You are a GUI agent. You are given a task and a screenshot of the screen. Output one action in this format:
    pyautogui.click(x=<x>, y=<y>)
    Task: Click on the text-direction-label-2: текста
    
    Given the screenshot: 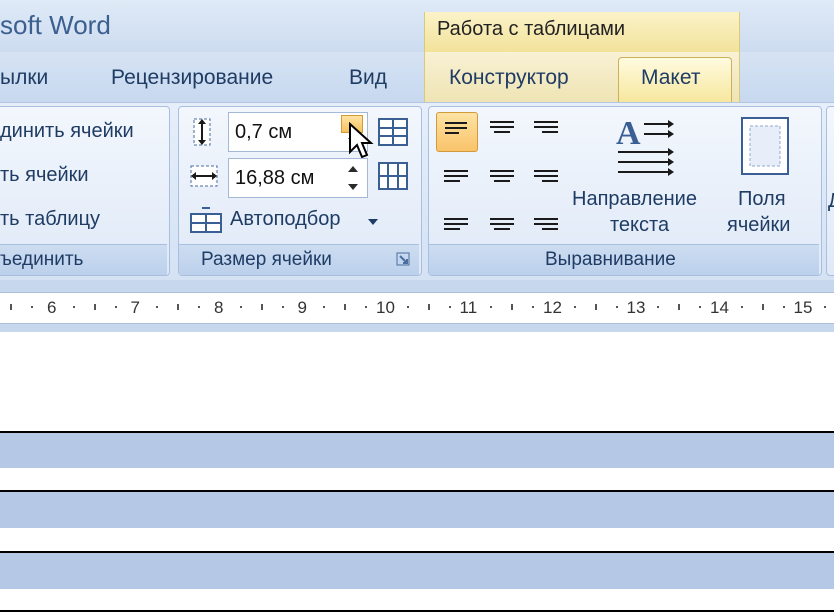 What is the action you would take?
    pyautogui.click(x=639, y=225)
    